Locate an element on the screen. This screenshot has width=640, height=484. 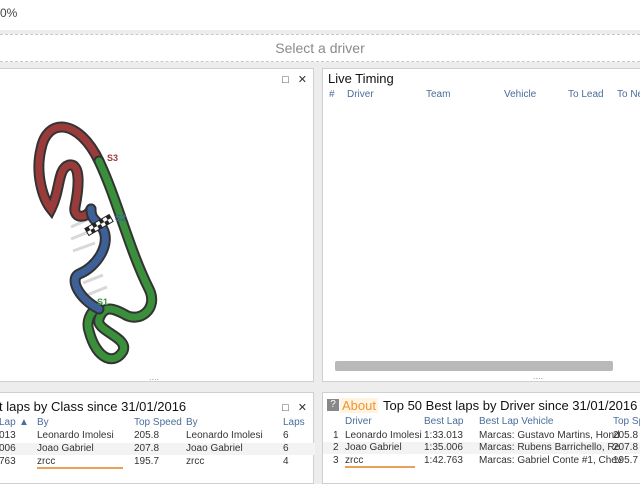
about-link: About is located at coordinates (359, 405).